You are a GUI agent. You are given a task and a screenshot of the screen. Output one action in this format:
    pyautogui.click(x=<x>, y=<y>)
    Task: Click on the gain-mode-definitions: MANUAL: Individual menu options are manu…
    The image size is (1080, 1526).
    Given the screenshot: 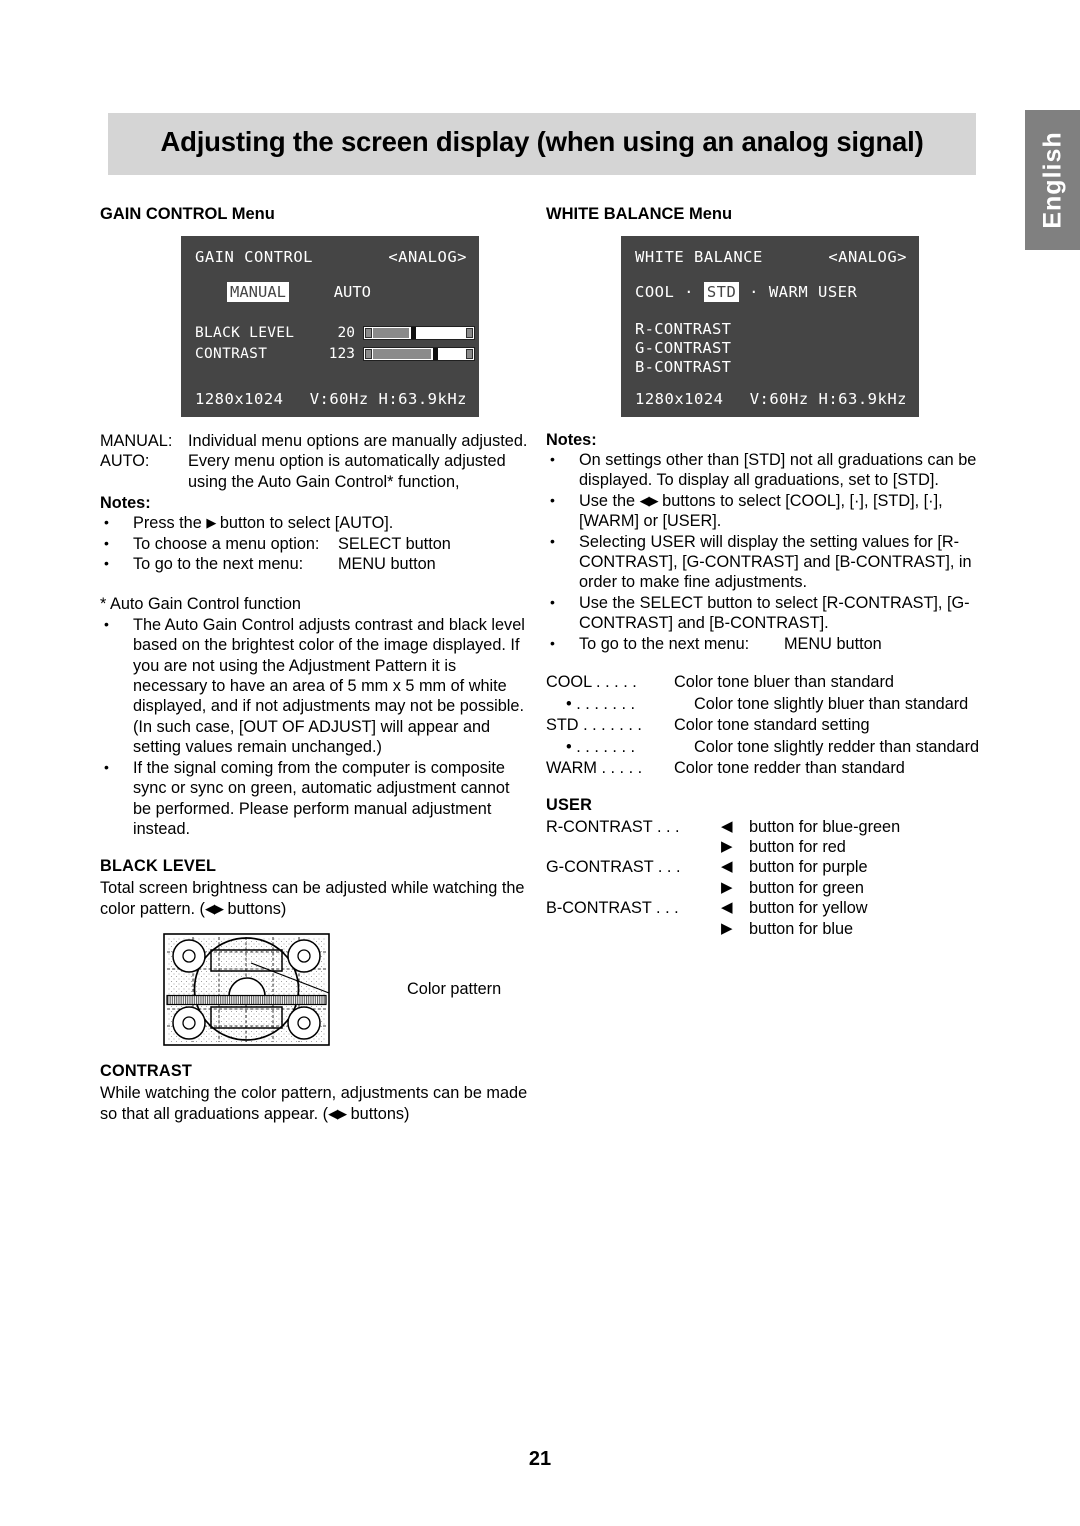 What is the action you would take?
    pyautogui.click(x=315, y=461)
    